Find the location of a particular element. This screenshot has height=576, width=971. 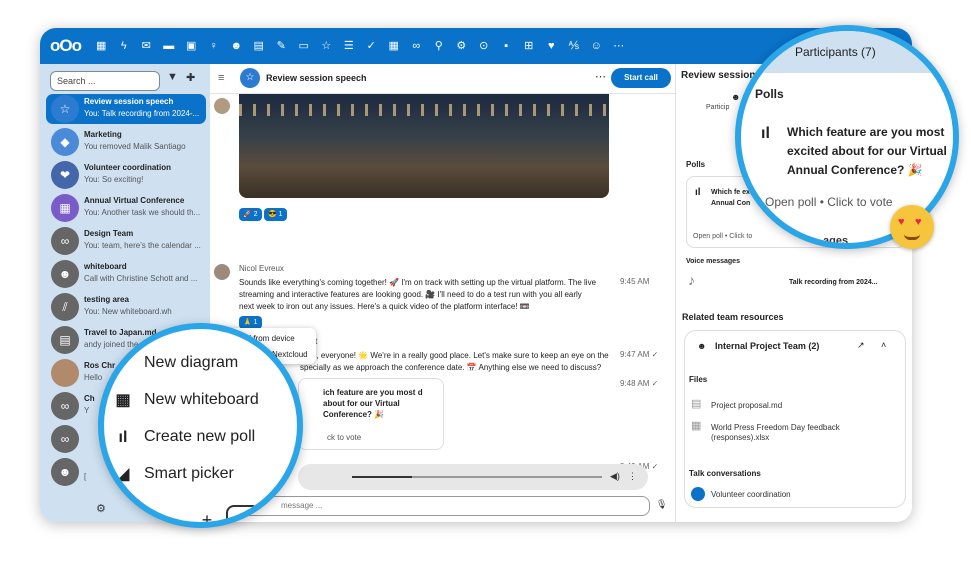

heart-eye-icon: ♥ is located at coordinates (901, 222).